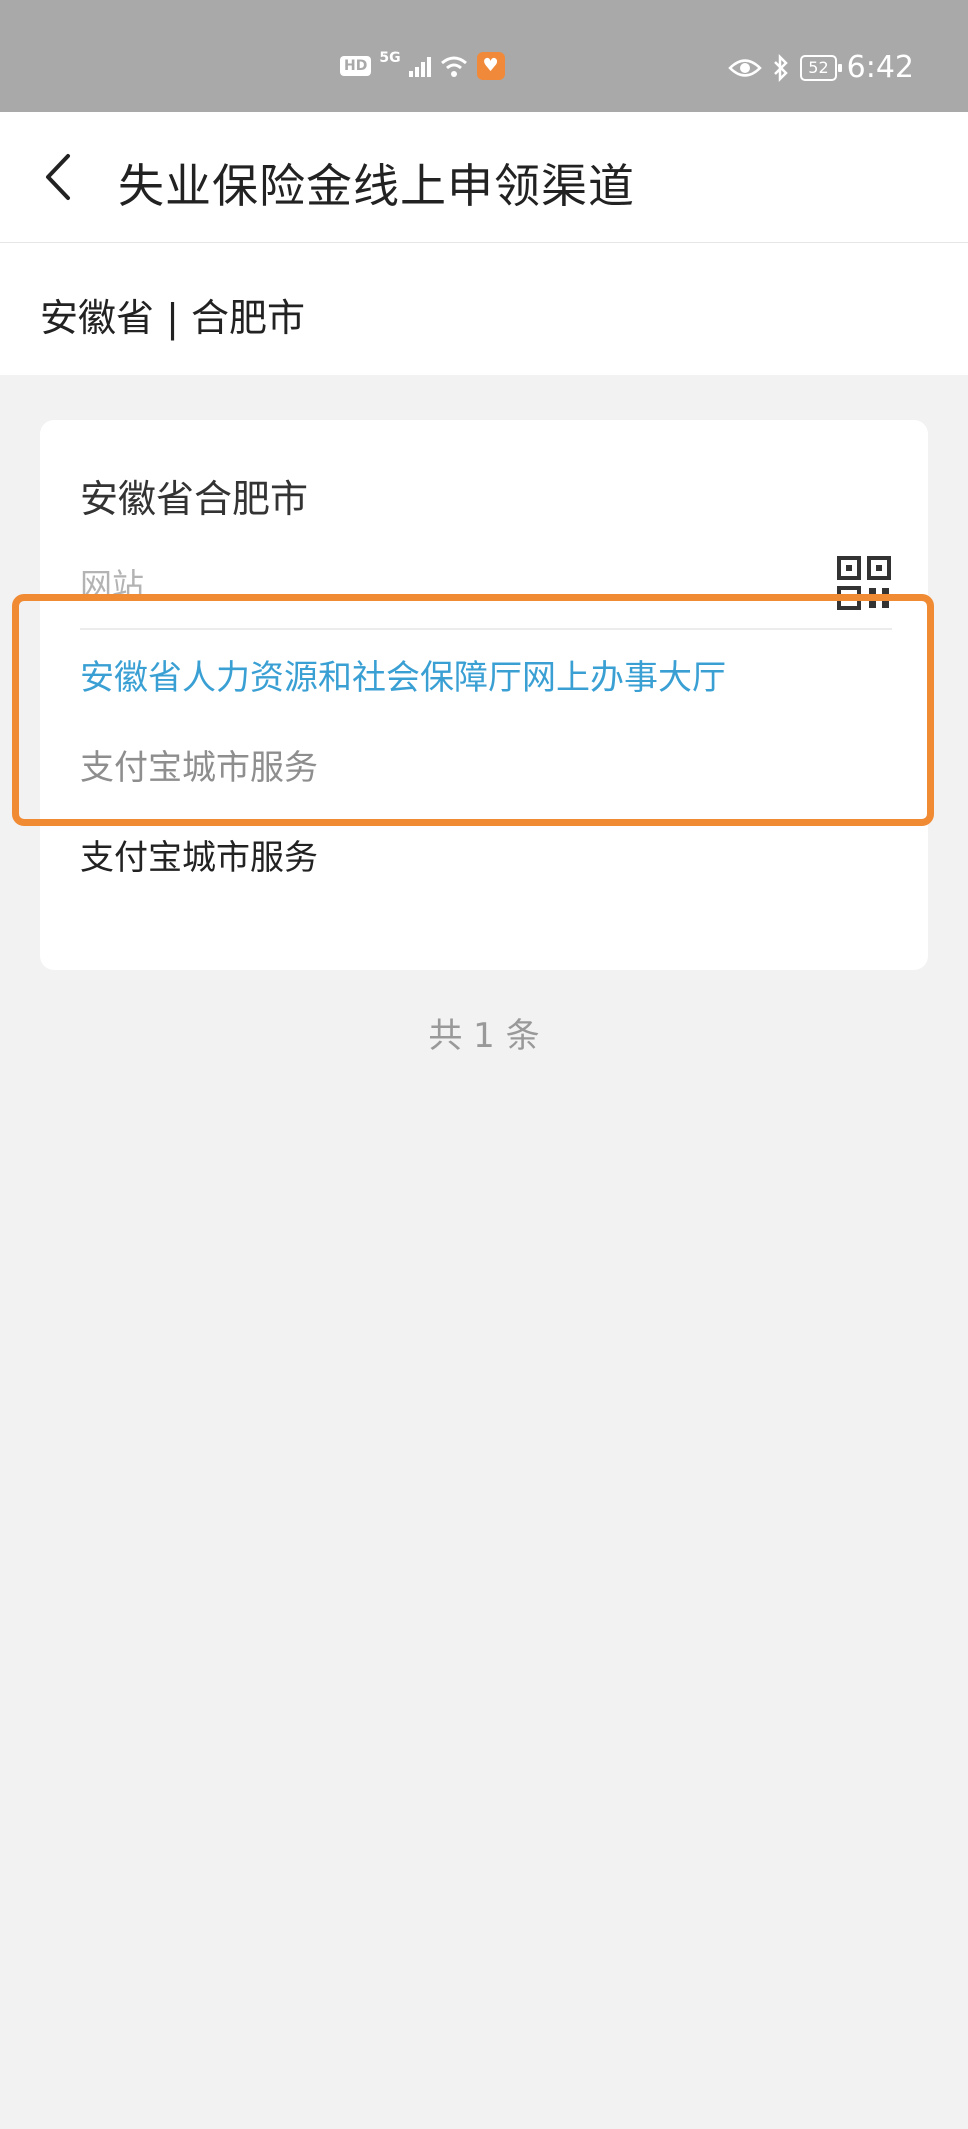  I want to click on bluetooth-icon, so click(781, 67).